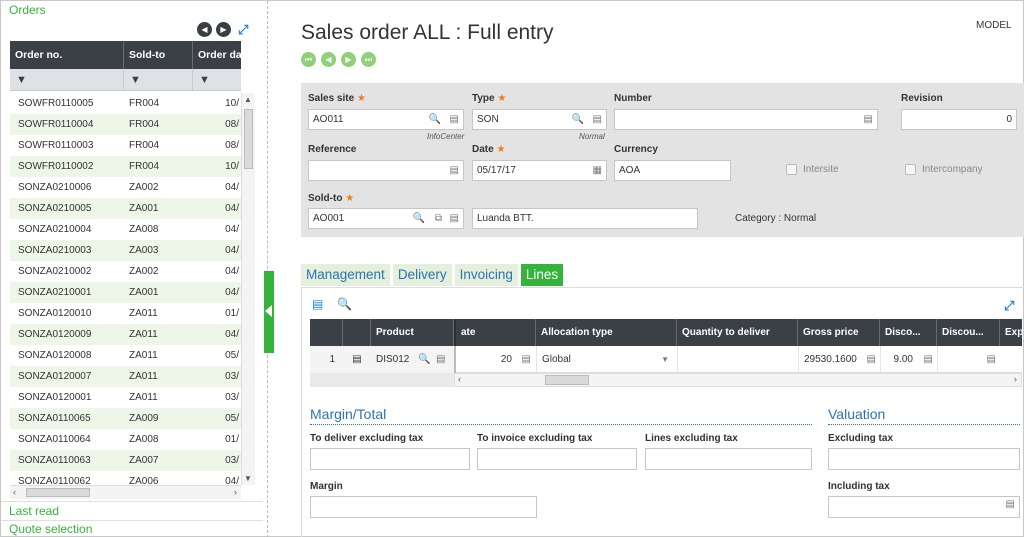  I want to click on last-record-icon: ⏭, so click(368, 59).